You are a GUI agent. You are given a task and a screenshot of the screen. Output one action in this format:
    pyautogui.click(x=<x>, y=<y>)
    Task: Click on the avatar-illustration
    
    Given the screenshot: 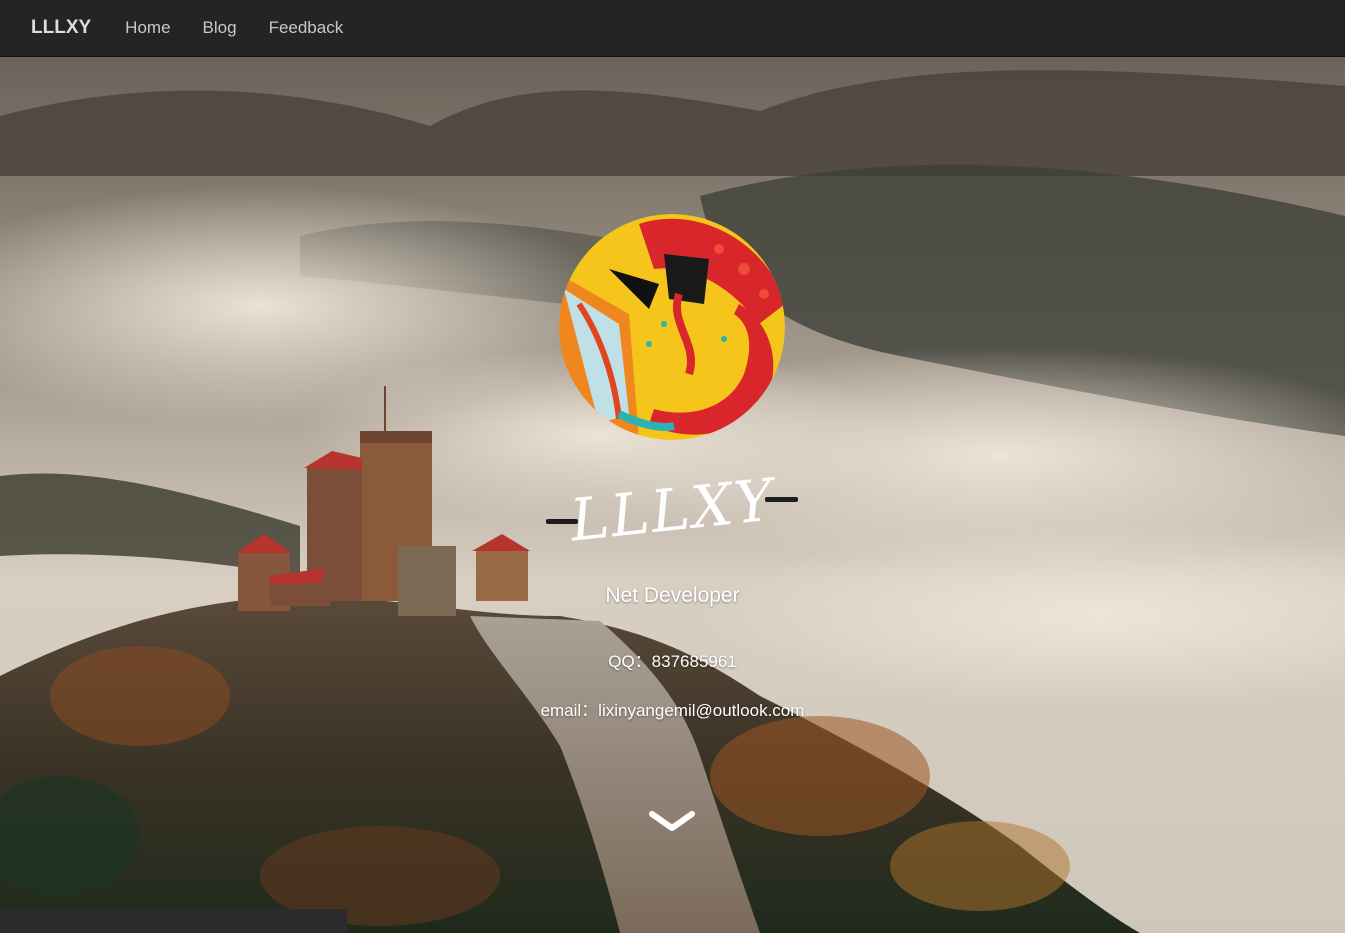 What is the action you would take?
    pyautogui.click(x=672, y=327)
    